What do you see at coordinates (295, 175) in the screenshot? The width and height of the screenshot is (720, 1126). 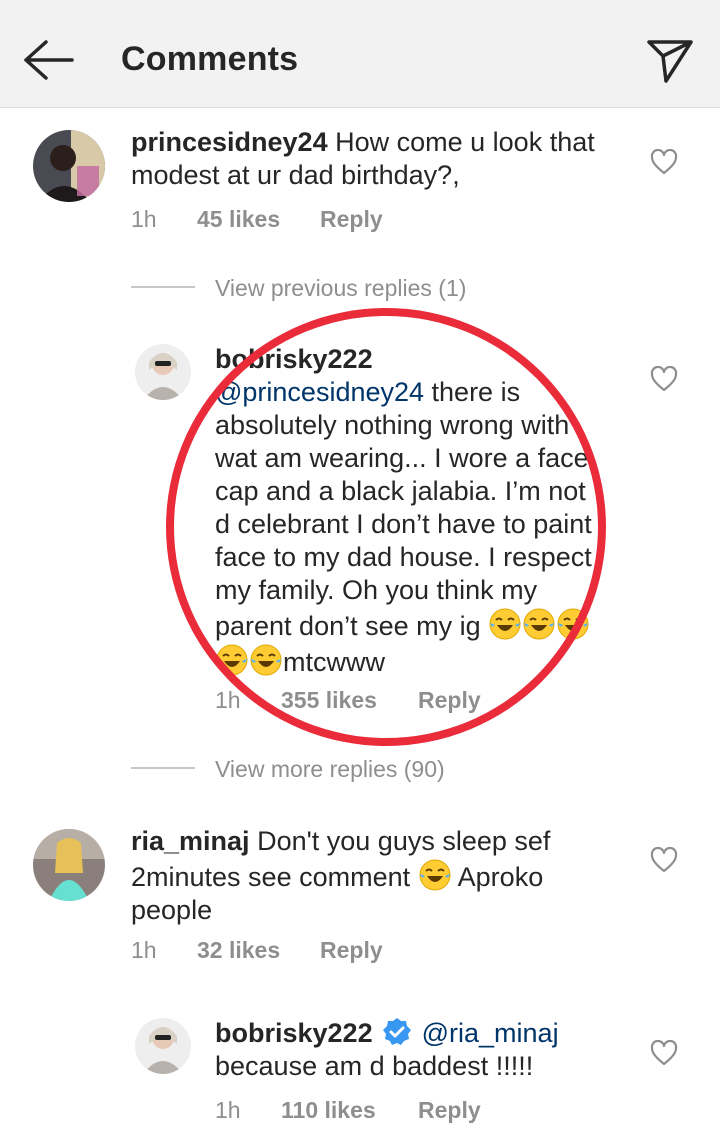 I see `comment-text-continued: modest at ur dad birthday?,` at bounding box center [295, 175].